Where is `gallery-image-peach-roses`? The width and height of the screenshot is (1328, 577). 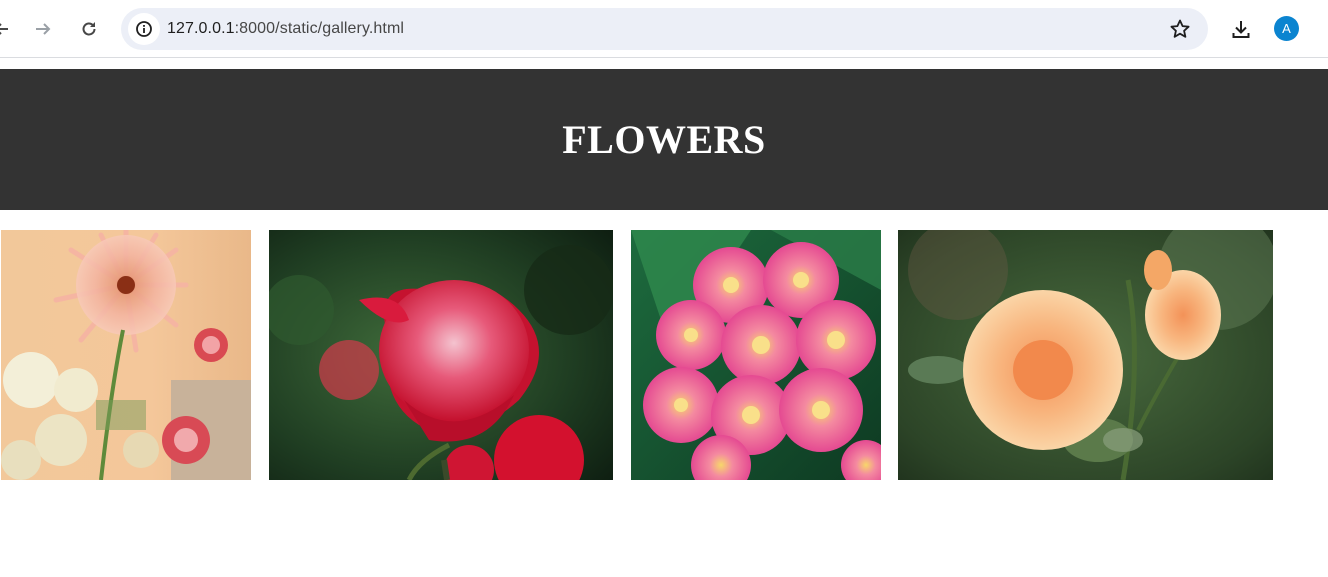
gallery-image-peach-roses is located at coordinates (1085, 355).